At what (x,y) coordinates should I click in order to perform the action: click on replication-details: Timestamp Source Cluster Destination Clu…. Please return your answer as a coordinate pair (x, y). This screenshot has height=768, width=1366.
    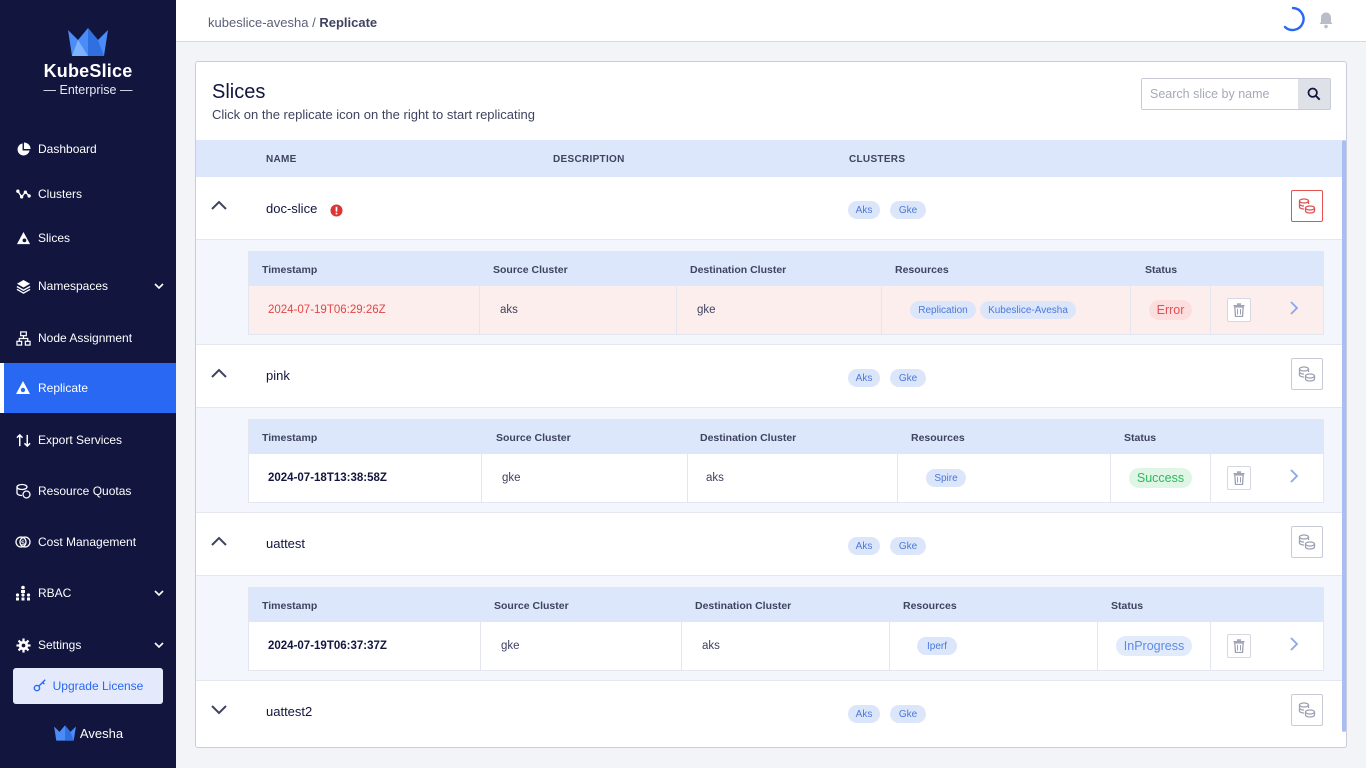
    Looking at the image, I should click on (769, 628).